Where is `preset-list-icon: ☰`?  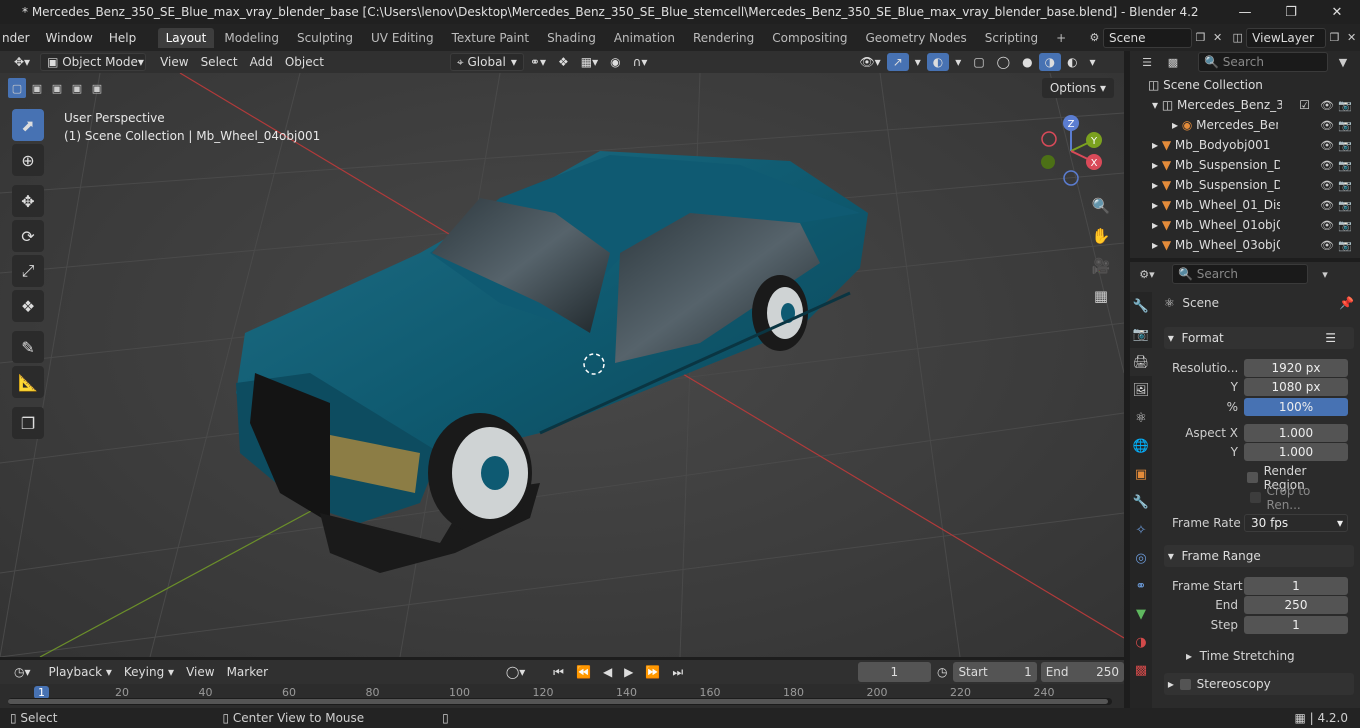 preset-list-icon: ☰ is located at coordinates (1330, 338).